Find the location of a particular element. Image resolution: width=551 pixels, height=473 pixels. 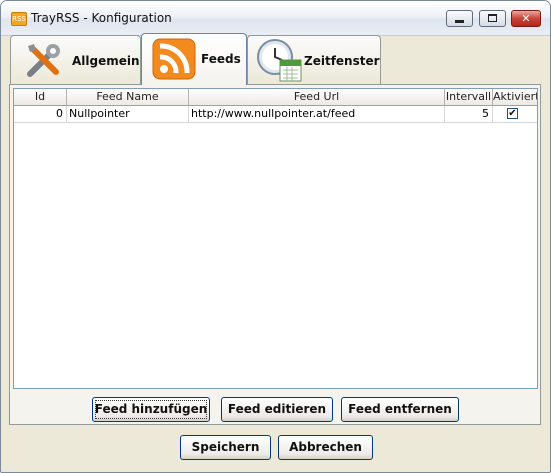

column-header-feed-name: Feed Name is located at coordinates (128, 97).